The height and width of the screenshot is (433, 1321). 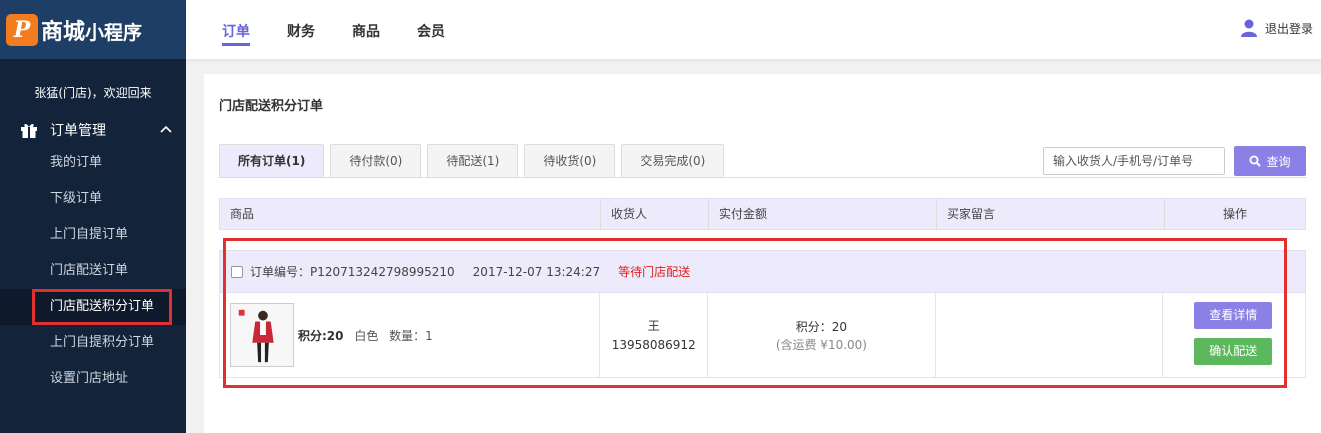 I want to click on tab-pending-delivery: 待配送(1), so click(x=473, y=161).